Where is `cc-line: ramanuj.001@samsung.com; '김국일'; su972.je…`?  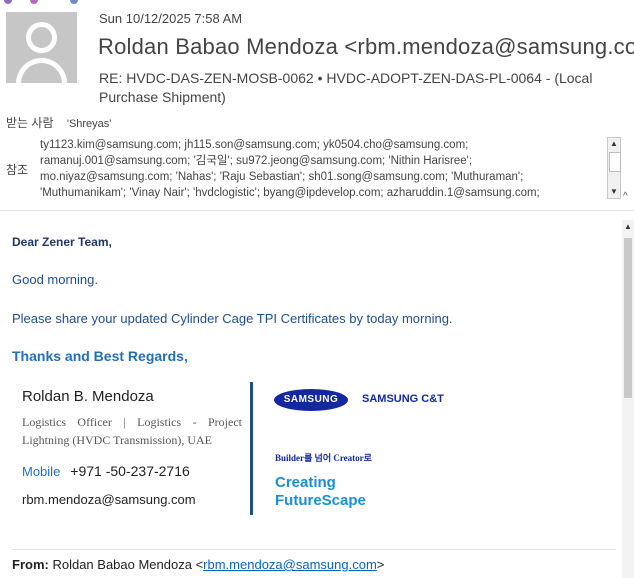 cc-line: ramanuj.001@samsung.com; '김국일'; su972.je… is located at coordinates (320, 161).